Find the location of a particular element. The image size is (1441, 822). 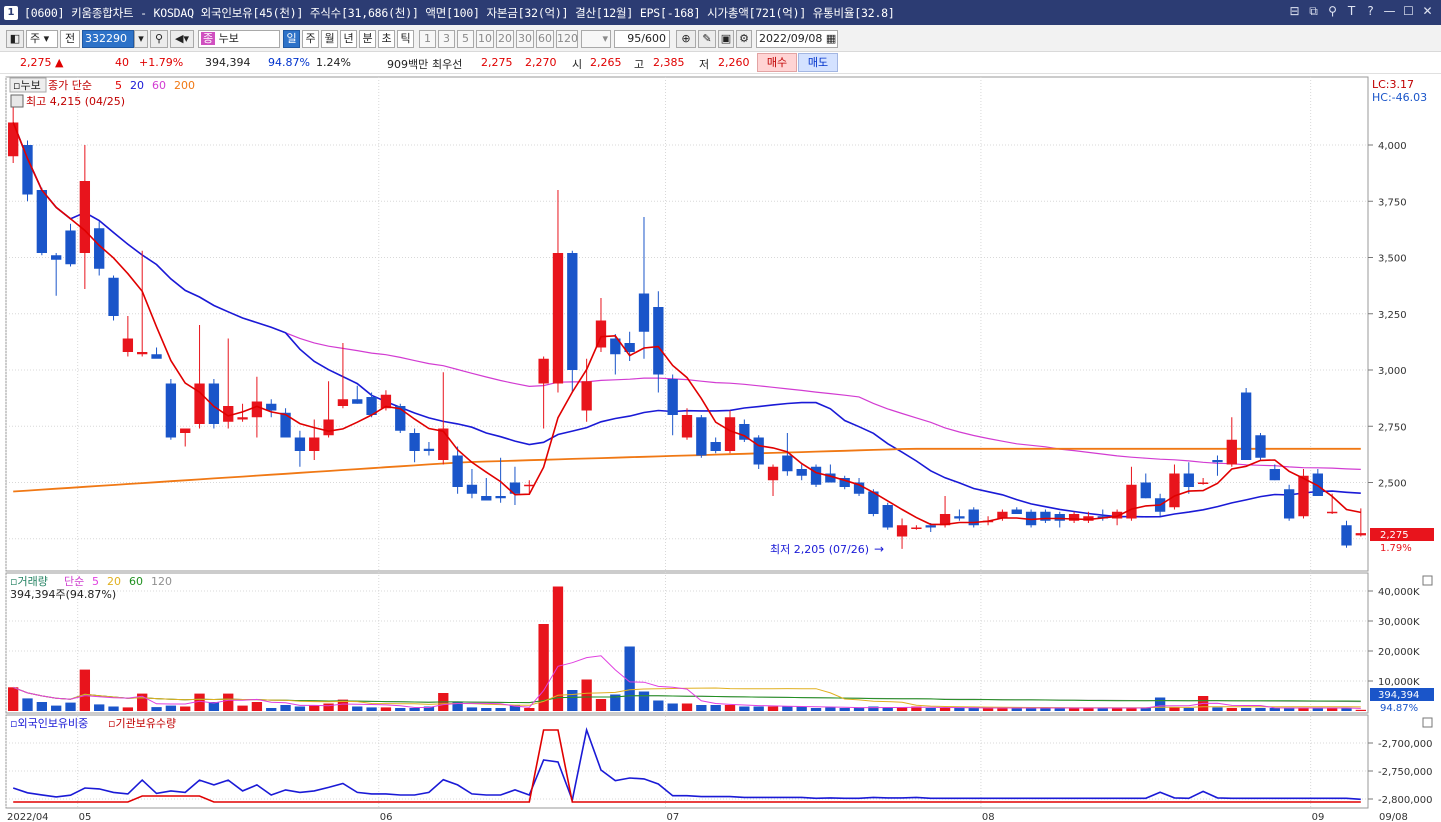

indicator-add-icon: ⊕ is located at coordinates (686, 39).